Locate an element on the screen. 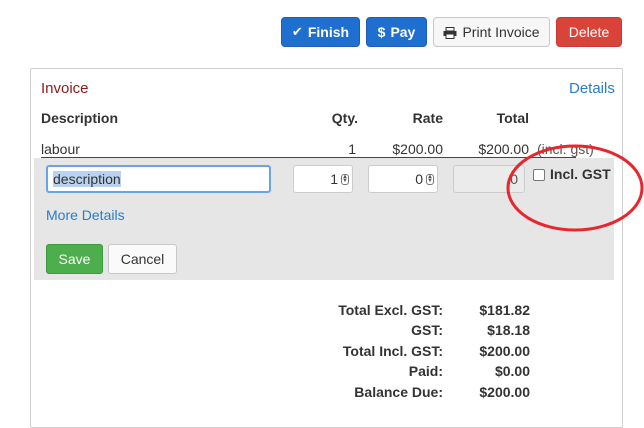 Image resolution: width=644 pixels, height=428 pixels. balance-due-label: Balance Due: is located at coordinates (398, 392).